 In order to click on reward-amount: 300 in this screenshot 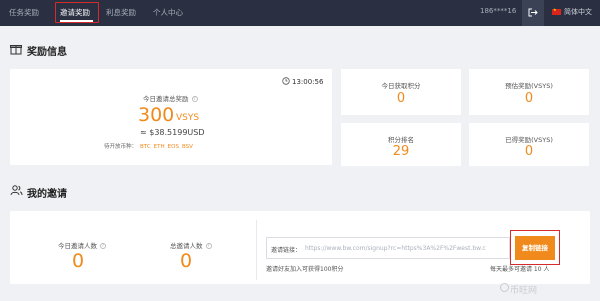, I will do `click(156, 115)`.